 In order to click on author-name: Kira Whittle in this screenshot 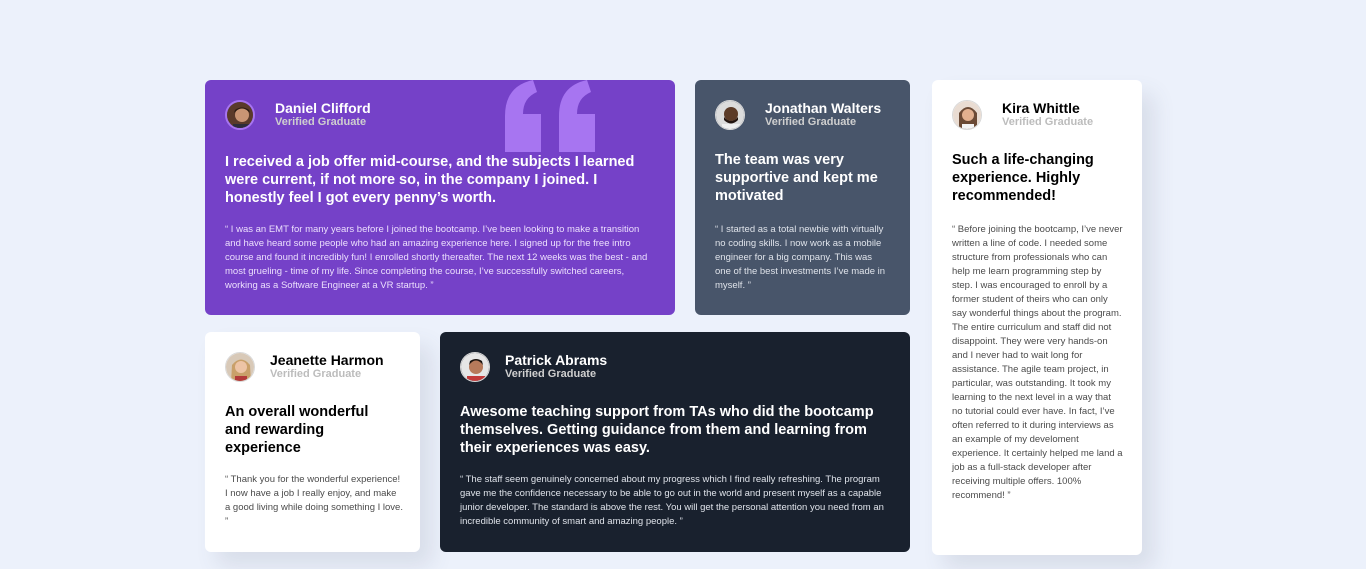, I will do `click(1041, 108)`.